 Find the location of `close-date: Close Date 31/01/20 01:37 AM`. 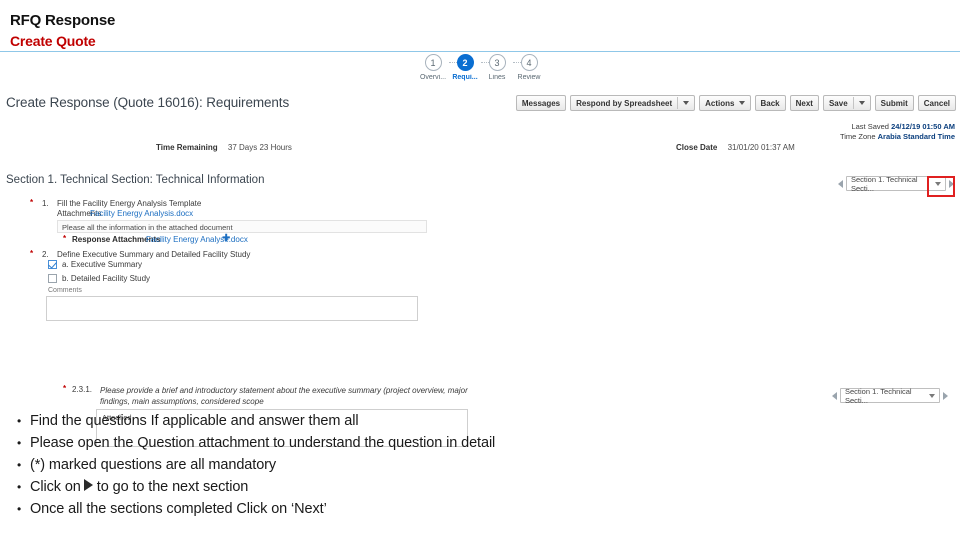

close-date: Close Date 31/01/20 01:37 AM is located at coordinates (735, 147).